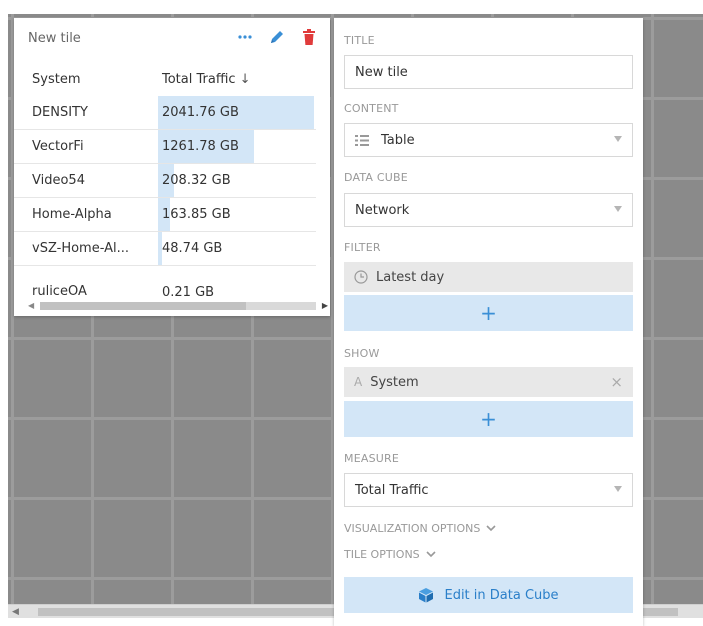 The image size is (703, 626). Describe the element at coordinates (488, 382) in the screenshot. I see `show-pill: A System ×` at that location.